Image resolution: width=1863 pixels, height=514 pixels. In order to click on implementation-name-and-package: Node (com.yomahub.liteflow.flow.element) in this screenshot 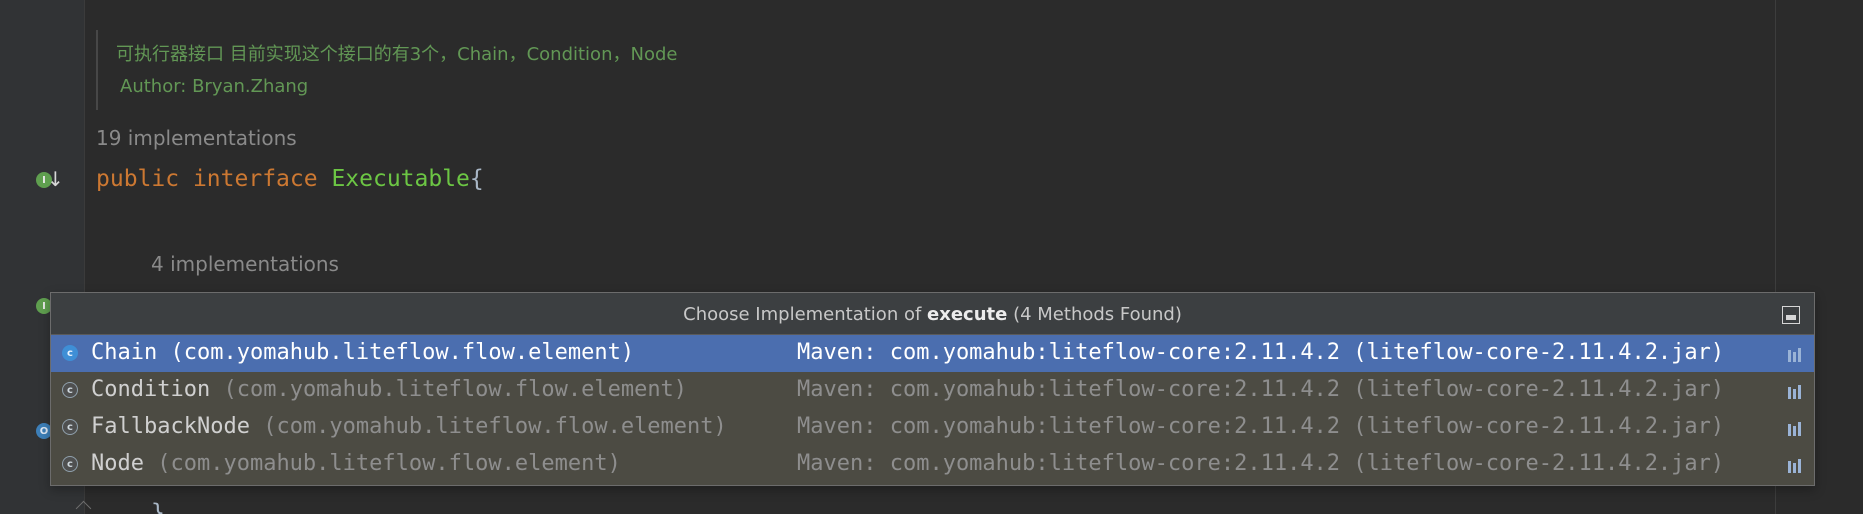, I will do `click(356, 463)`.